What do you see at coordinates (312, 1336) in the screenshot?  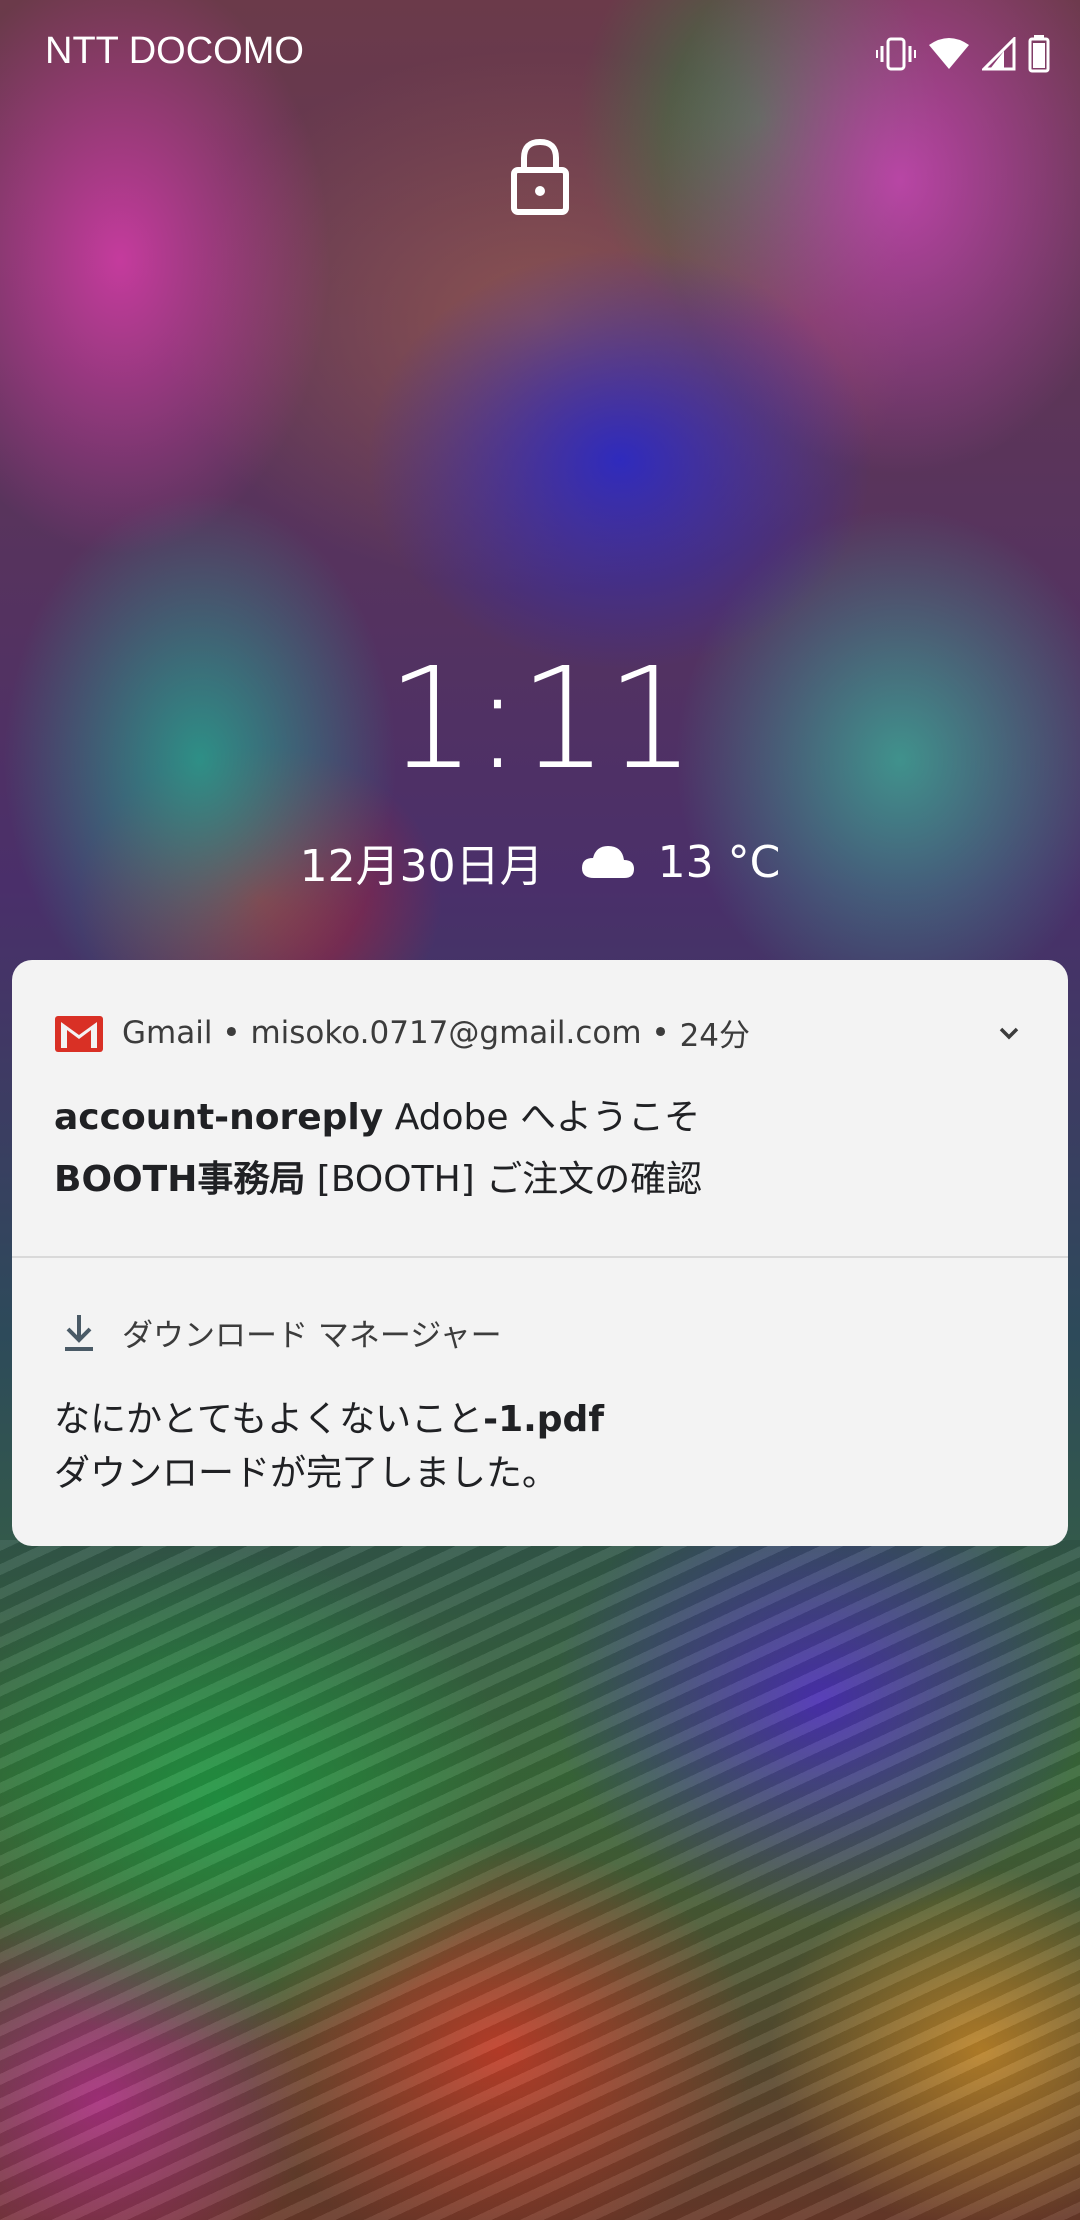 I see `download-app-name: ダウンロード マネージャー` at bounding box center [312, 1336].